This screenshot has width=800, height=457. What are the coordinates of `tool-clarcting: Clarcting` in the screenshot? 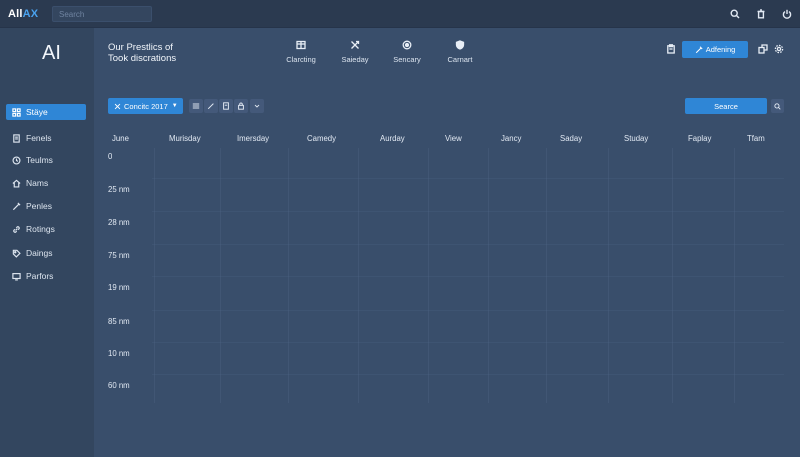 It's located at (301, 52).